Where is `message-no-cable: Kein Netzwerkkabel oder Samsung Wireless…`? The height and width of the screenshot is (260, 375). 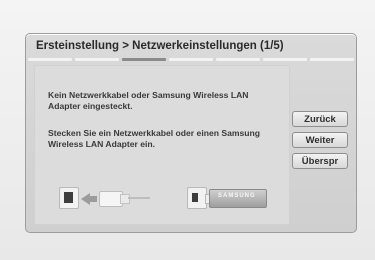 message-no-cable: Kein Netzwerkkabel oder Samsung Wireless… is located at coordinates (148, 100).